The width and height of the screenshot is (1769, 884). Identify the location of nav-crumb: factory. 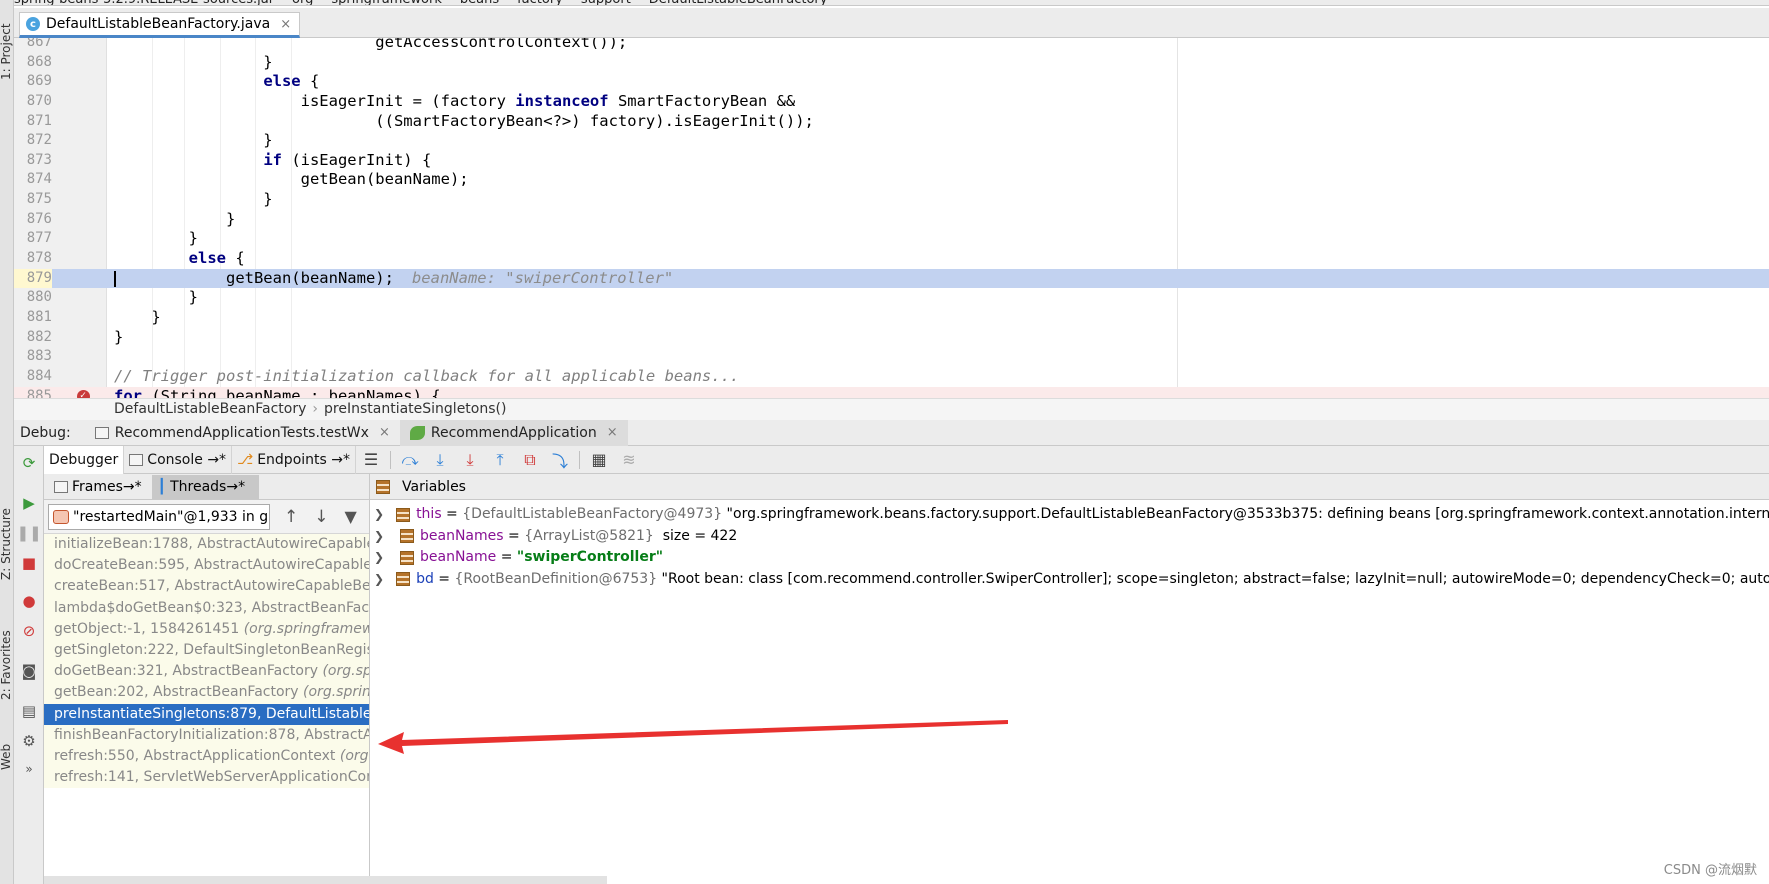
(540, 2).